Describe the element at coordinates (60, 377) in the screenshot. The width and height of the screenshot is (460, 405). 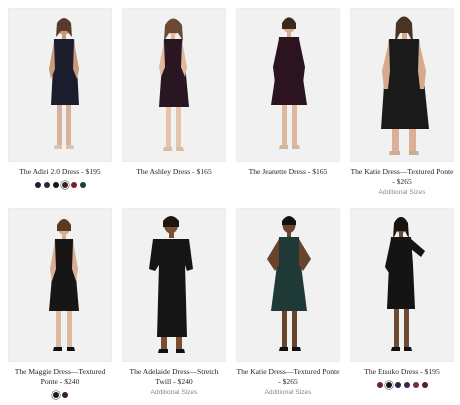
I see `product-name: The Maggie Dress—Textured Ponte - $240` at that location.